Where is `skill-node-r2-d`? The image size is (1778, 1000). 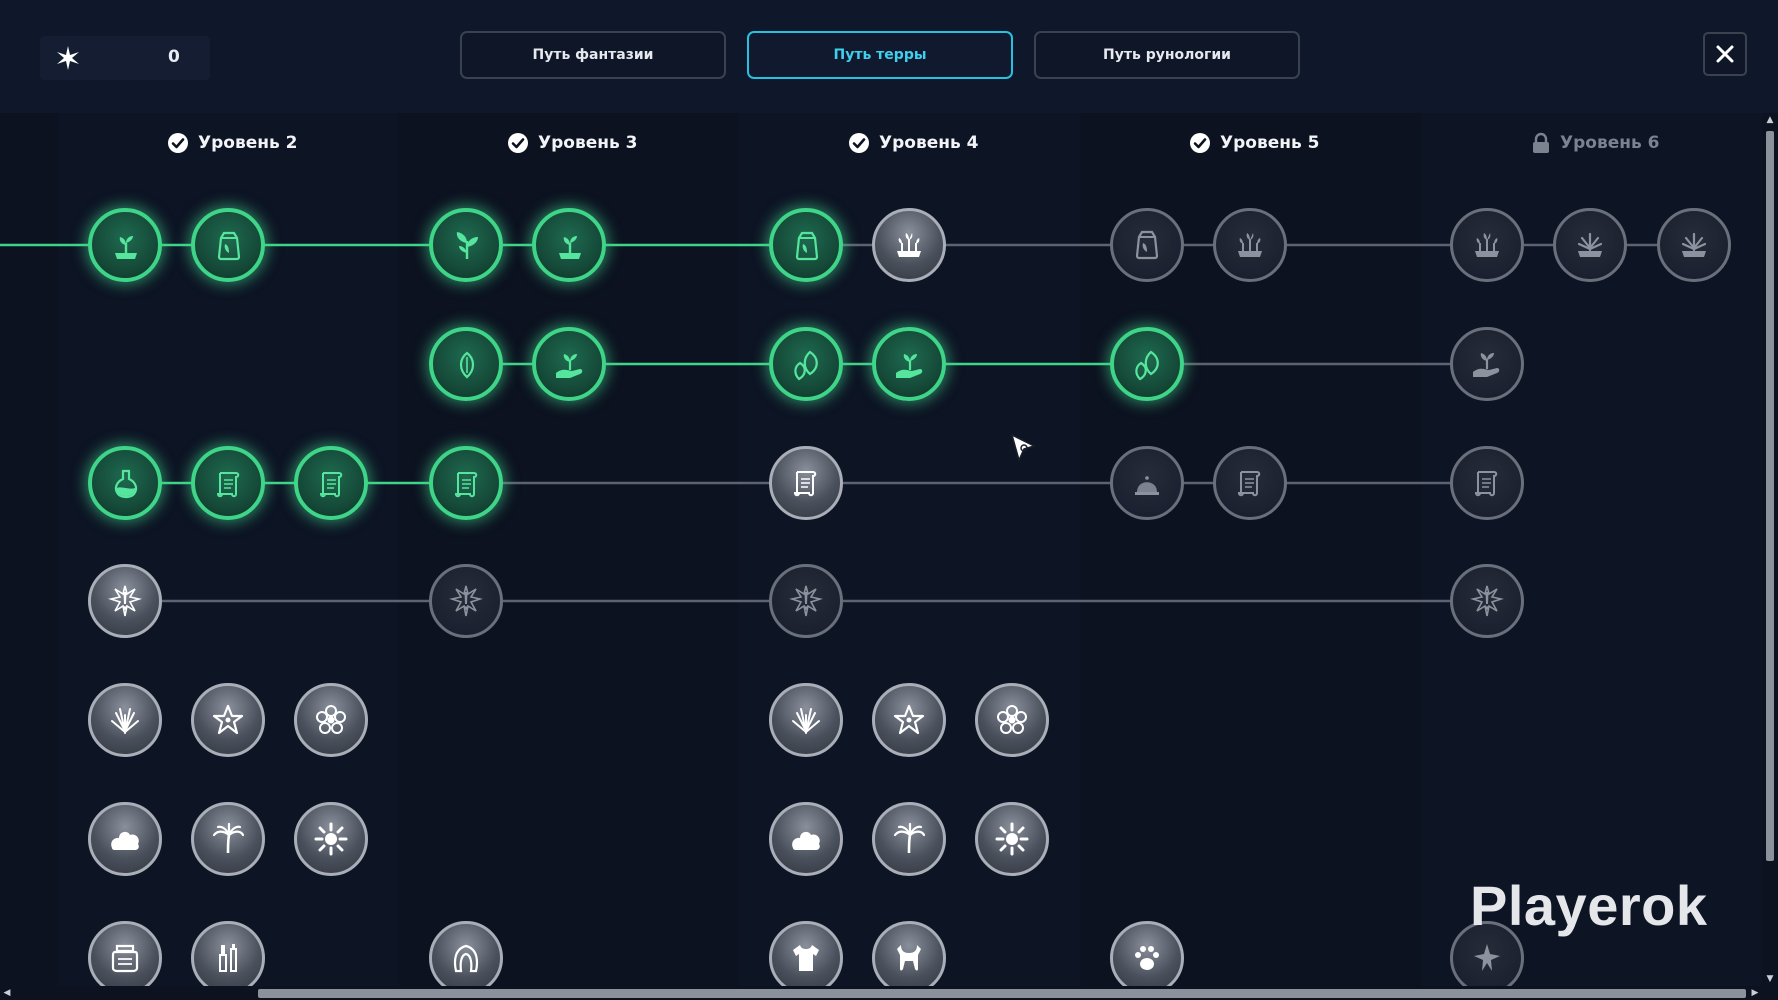 skill-node-r2-d is located at coordinates (909, 364).